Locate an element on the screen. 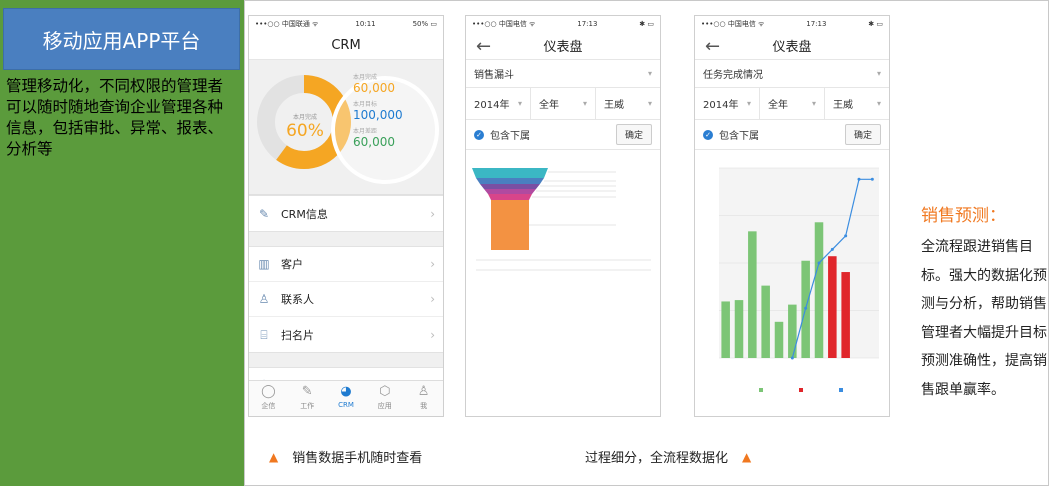 This screenshot has width=1049, height=486. menu-item-contact: ♙ 联系人 › is located at coordinates (346, 299).